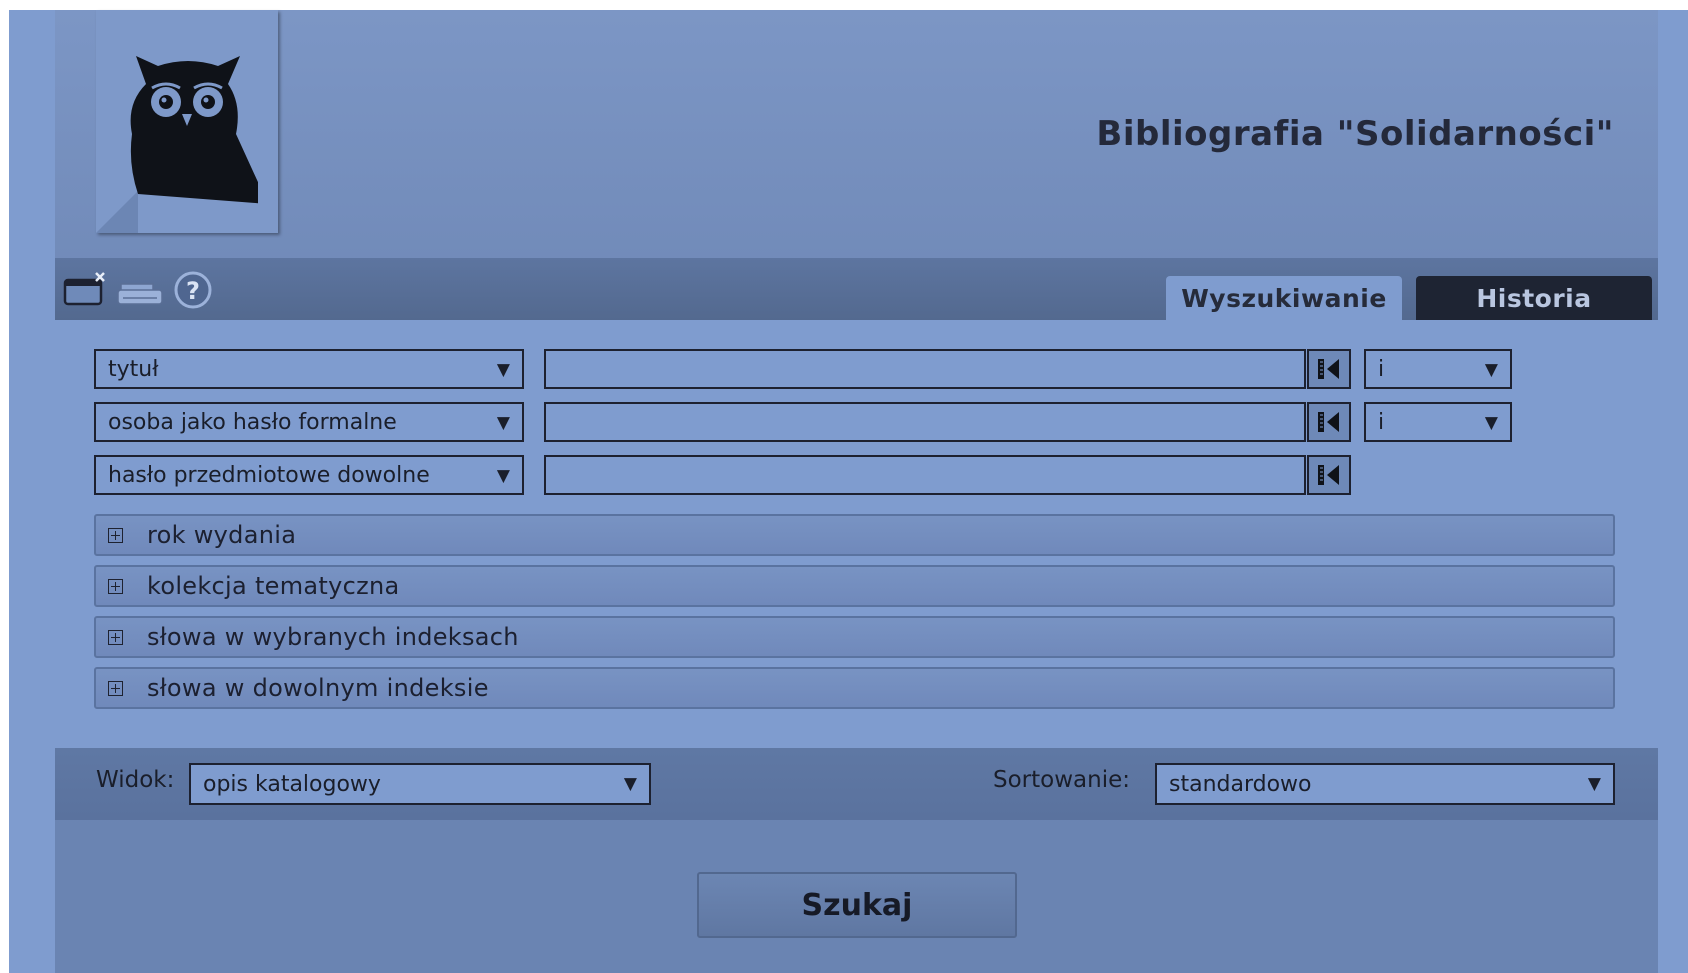  I want to click on print-icon, so click(141, 292).